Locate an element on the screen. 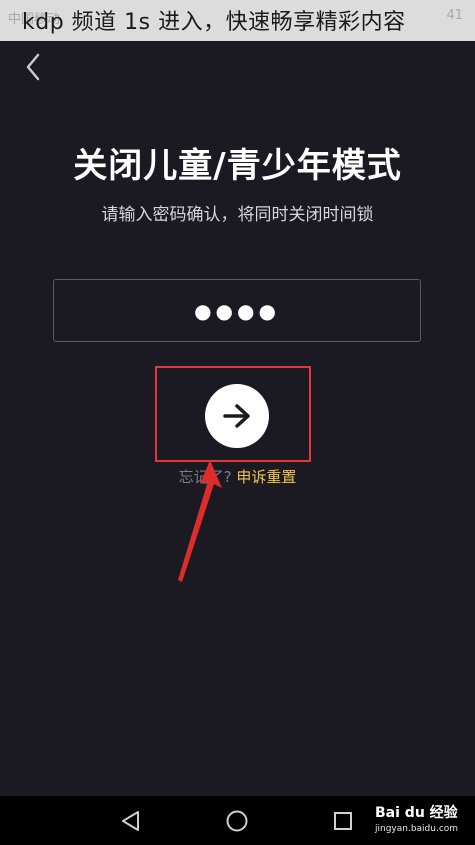 This screenshot has width=475, height=845. arrow-right-icon is located at coordinates (236, 416).